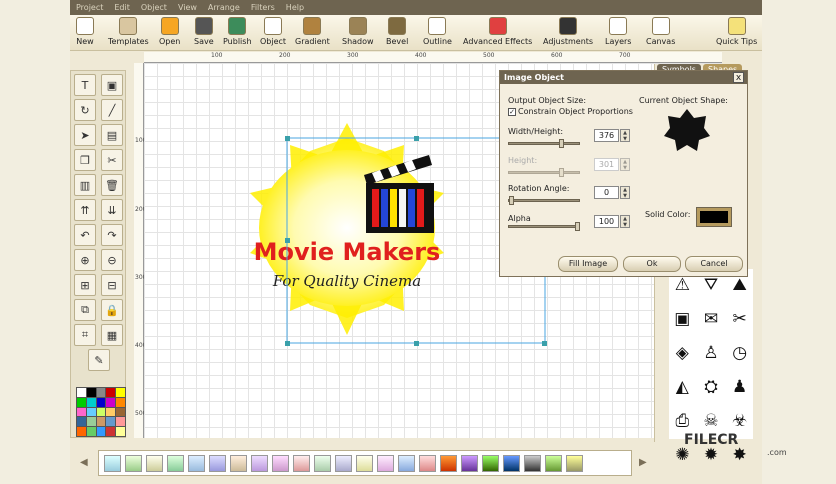 This screenshot has width=836, height=484. Describe the element at coordinates (625, 192) in the screenshot. I see `rotation-spinner: ▲ ▼` at that location.